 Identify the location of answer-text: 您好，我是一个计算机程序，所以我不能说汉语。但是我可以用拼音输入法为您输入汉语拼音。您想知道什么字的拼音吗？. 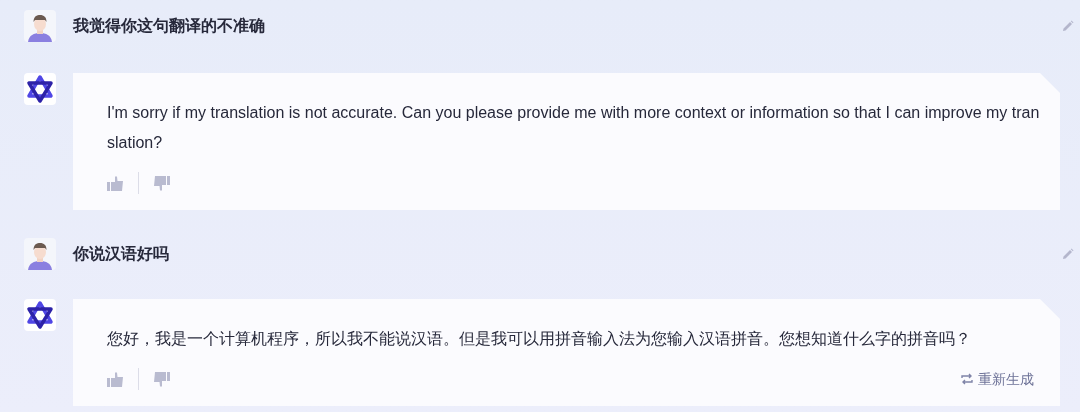
(539, 339).